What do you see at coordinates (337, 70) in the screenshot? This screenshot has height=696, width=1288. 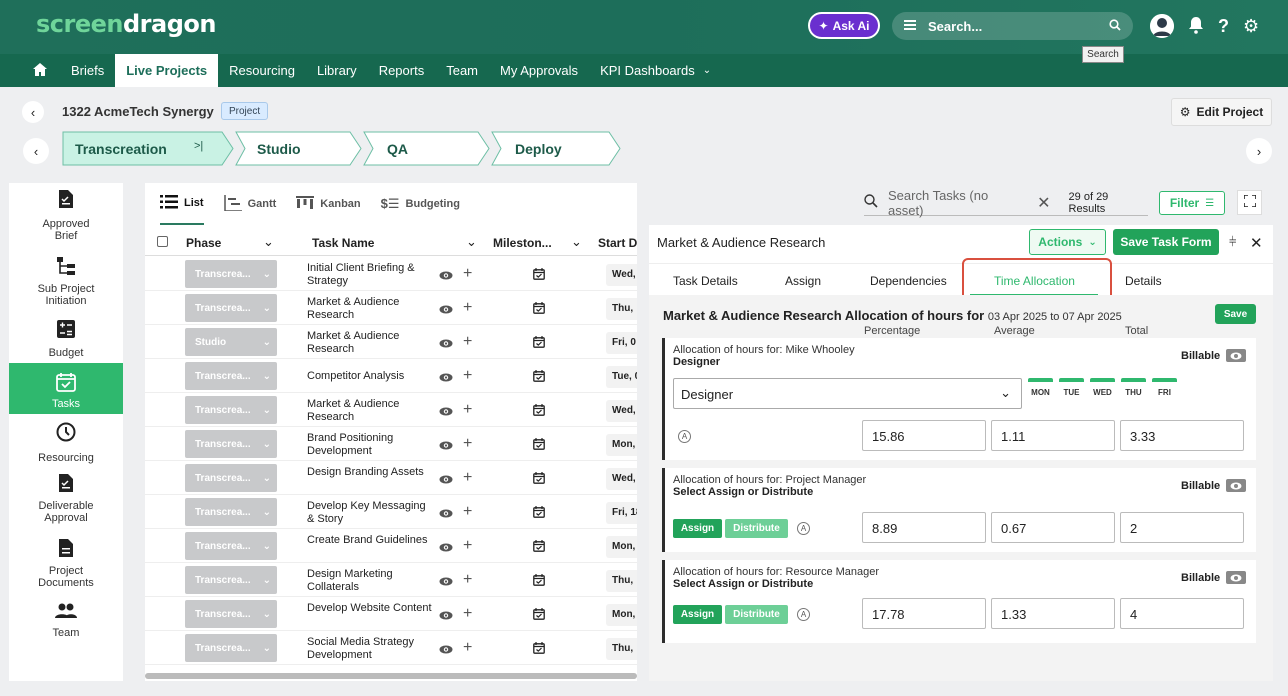 I see `nav-library: Library` at bounding box center [337, 70].